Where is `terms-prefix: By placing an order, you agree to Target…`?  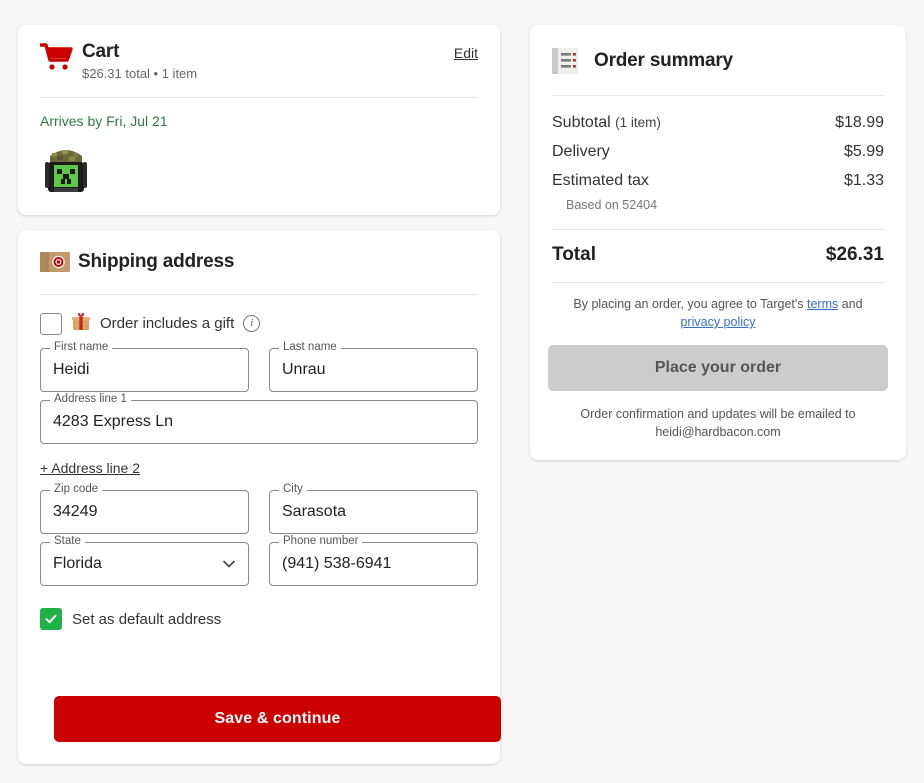
terms-prefix: By placing an order, you agree to Target… is located at coordinates (690, 304).